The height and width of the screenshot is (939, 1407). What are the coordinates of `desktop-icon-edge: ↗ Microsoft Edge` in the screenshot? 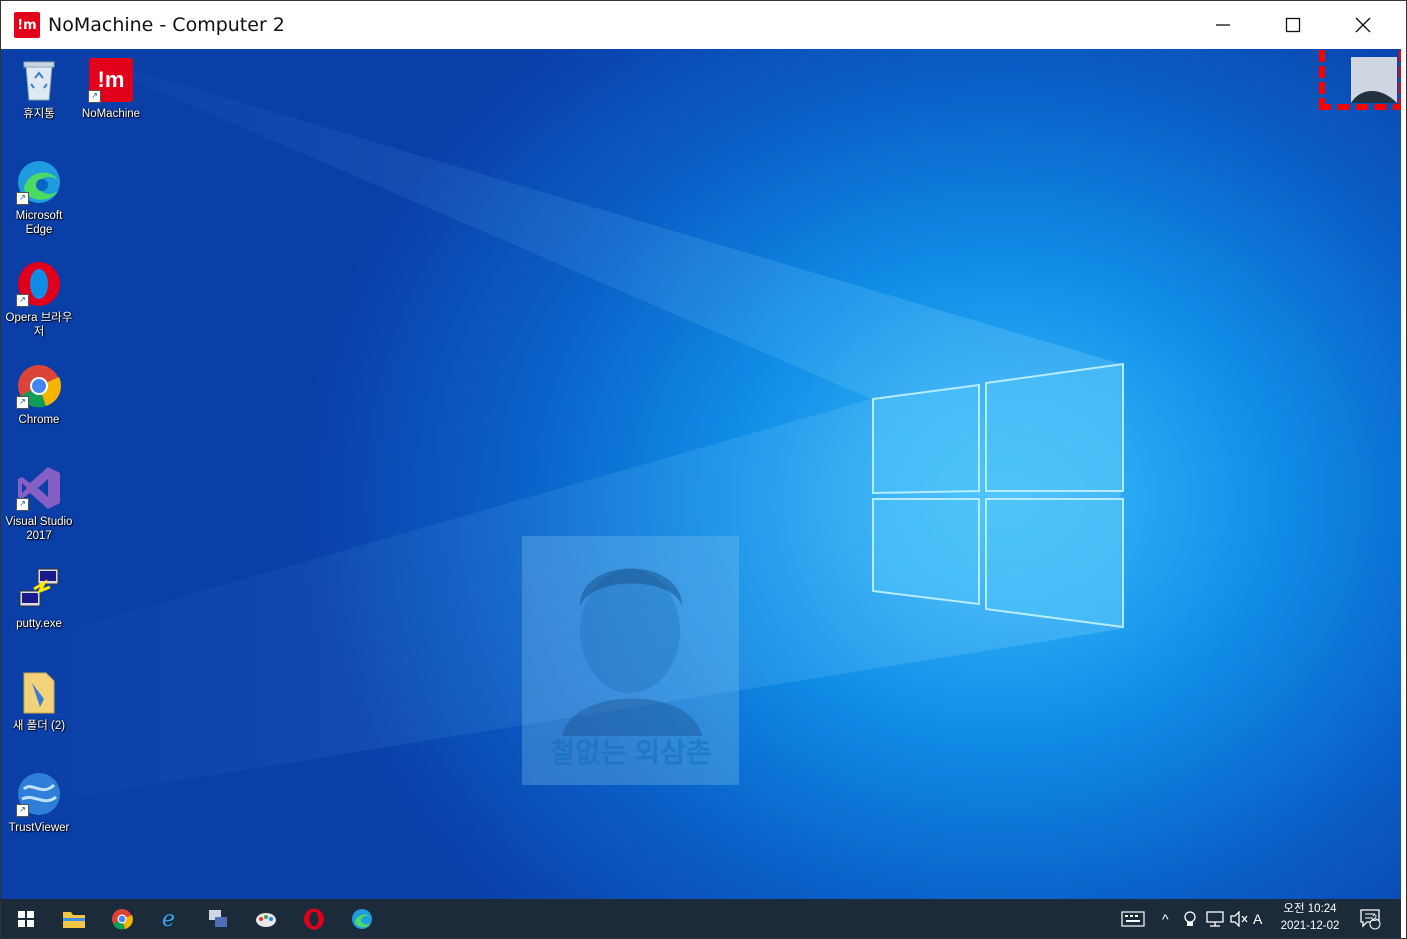 It's located at (39, 198).